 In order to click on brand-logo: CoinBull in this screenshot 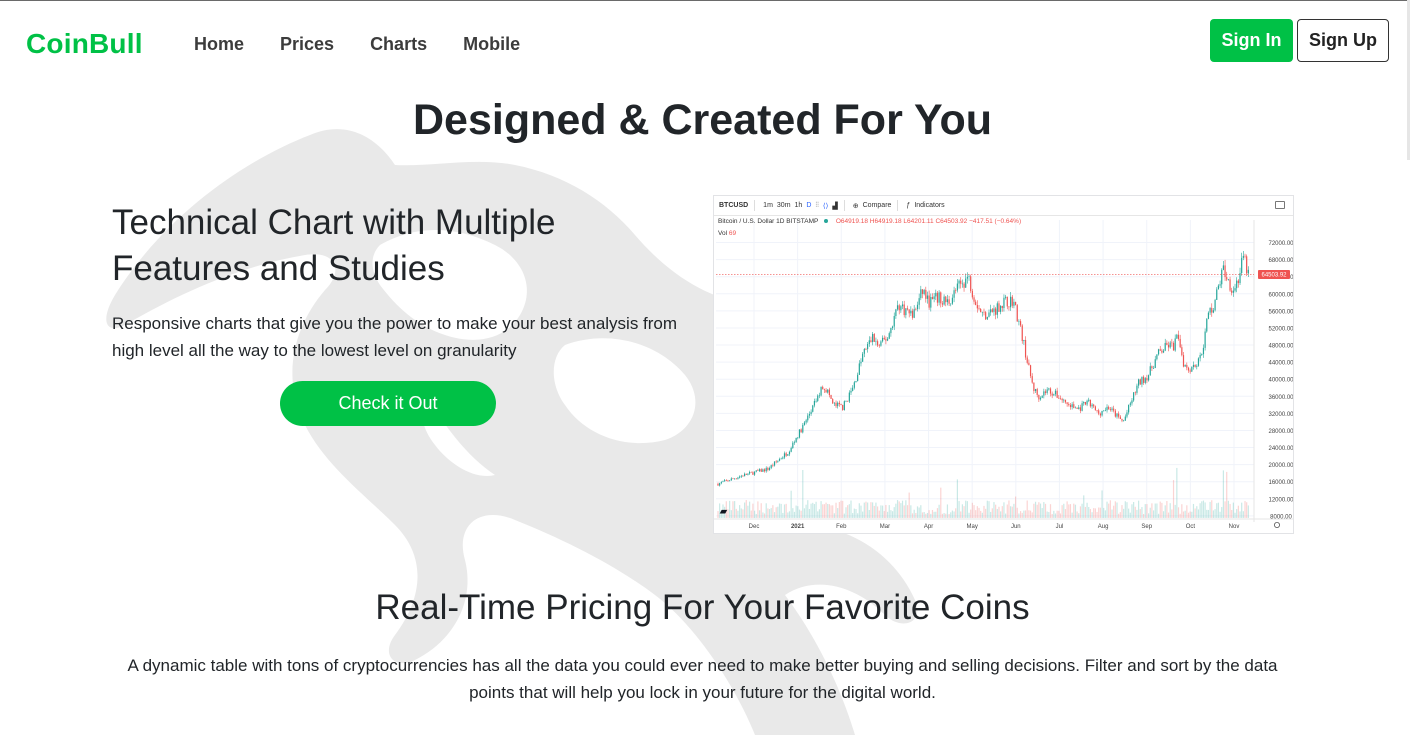, I will do `click(84, 44)`.